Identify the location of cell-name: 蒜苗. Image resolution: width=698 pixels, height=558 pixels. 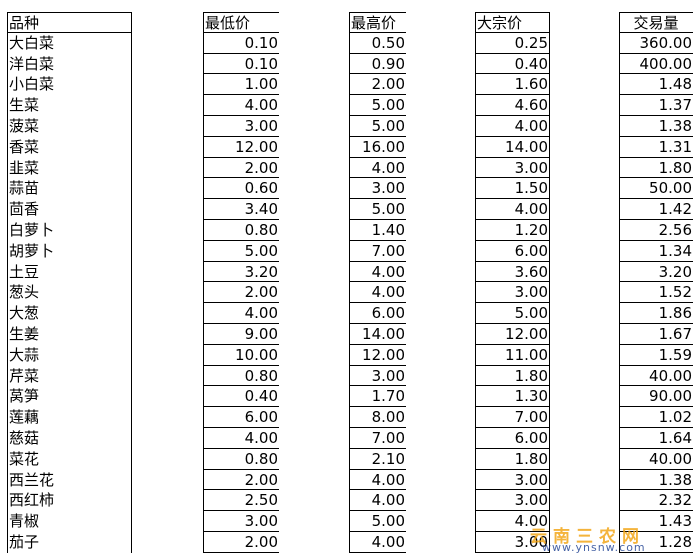
(69, 189).